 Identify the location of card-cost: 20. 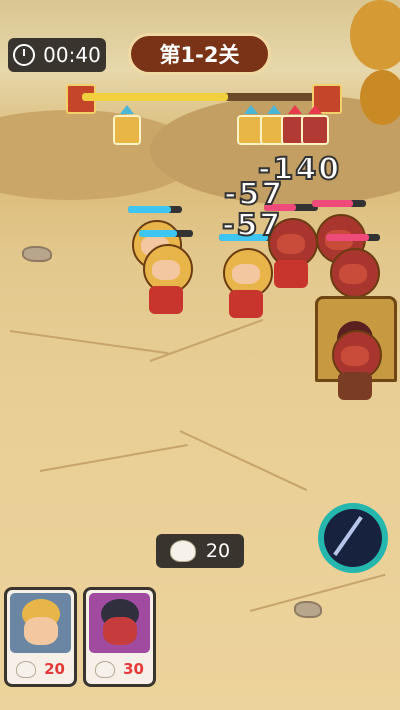
(40, 669).